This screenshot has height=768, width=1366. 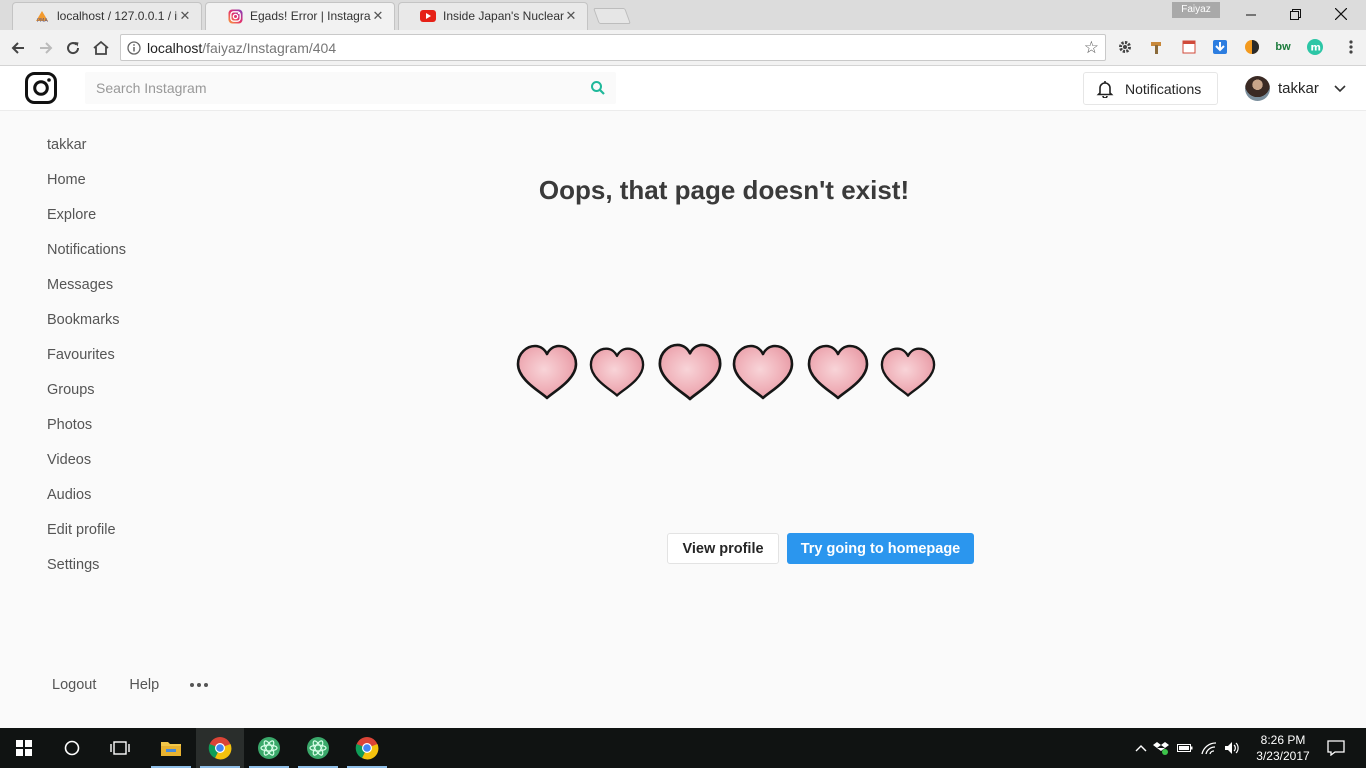 What do you see at coordinates (86, 152) in the screenshot?
I see `sidebar-item-profile: takkar` at bounding box center [86, 152].